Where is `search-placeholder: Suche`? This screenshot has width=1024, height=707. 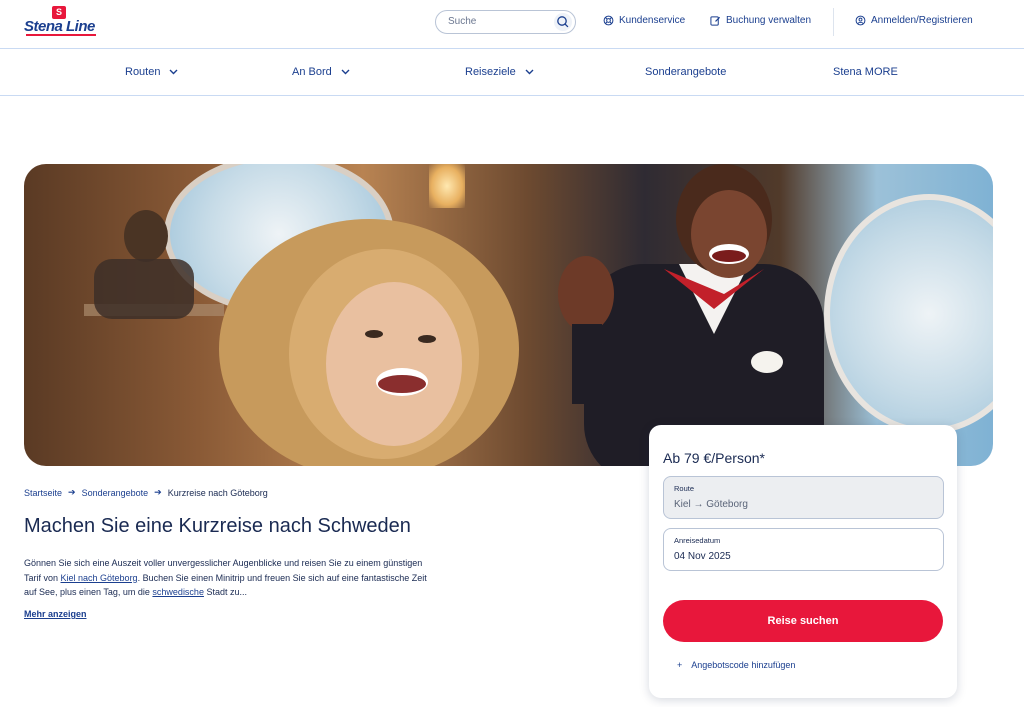 search-placeholder: Suche is located at coordinates (462, 21).